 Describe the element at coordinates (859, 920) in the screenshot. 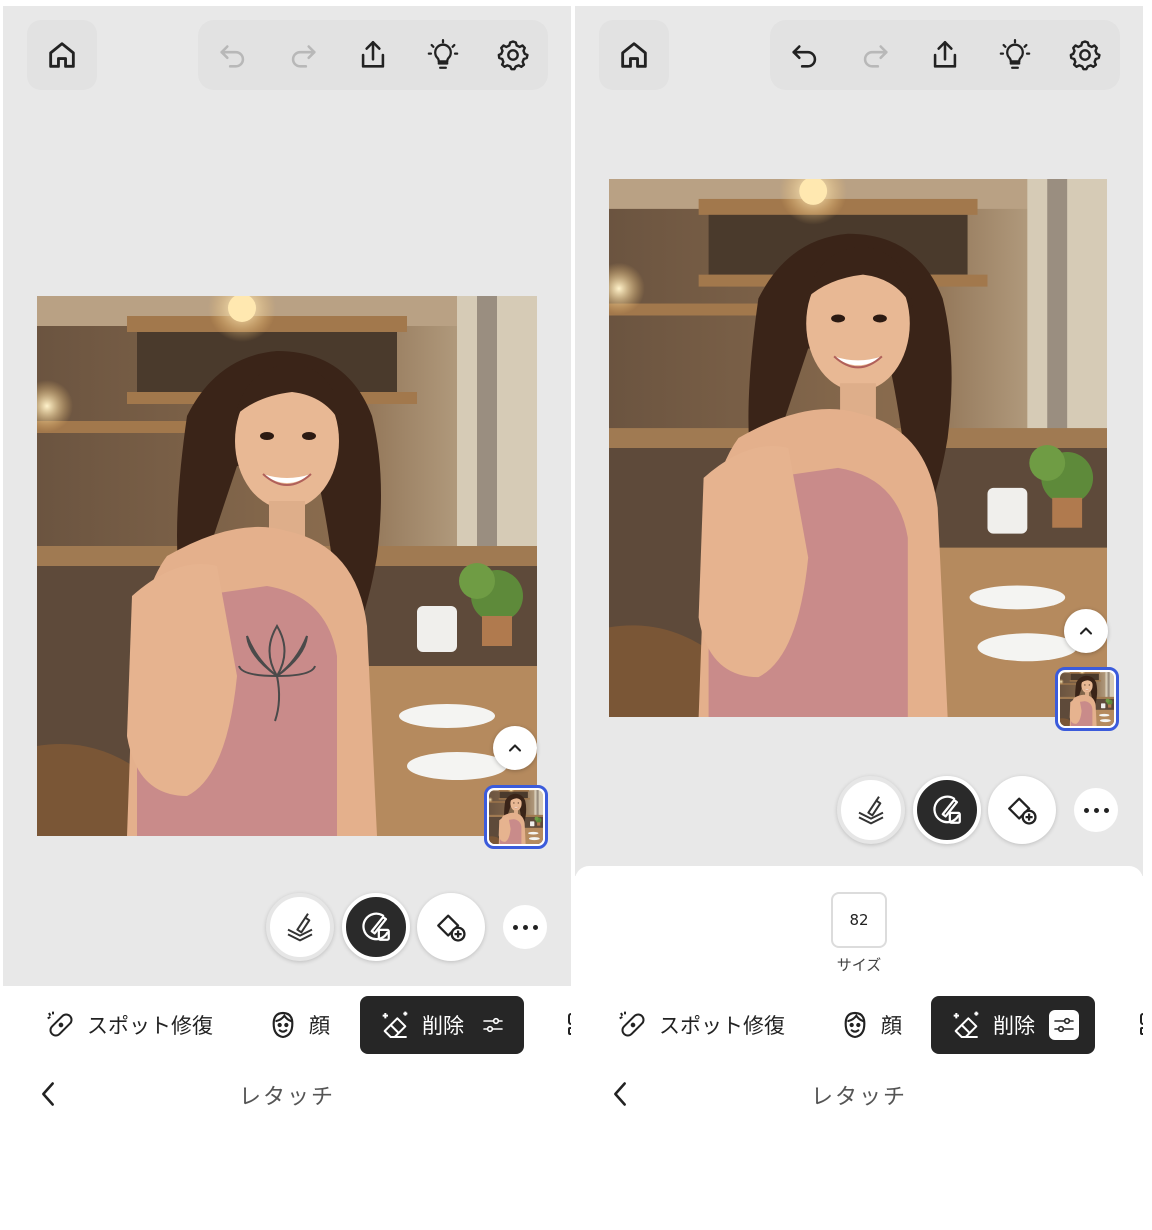

I see `brush-size-value: 82` at that location.